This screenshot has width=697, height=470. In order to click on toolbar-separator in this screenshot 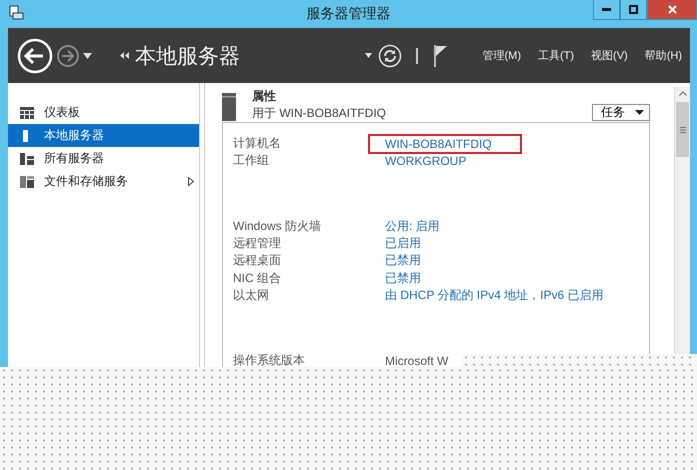, I will do `click(417, 56)`.